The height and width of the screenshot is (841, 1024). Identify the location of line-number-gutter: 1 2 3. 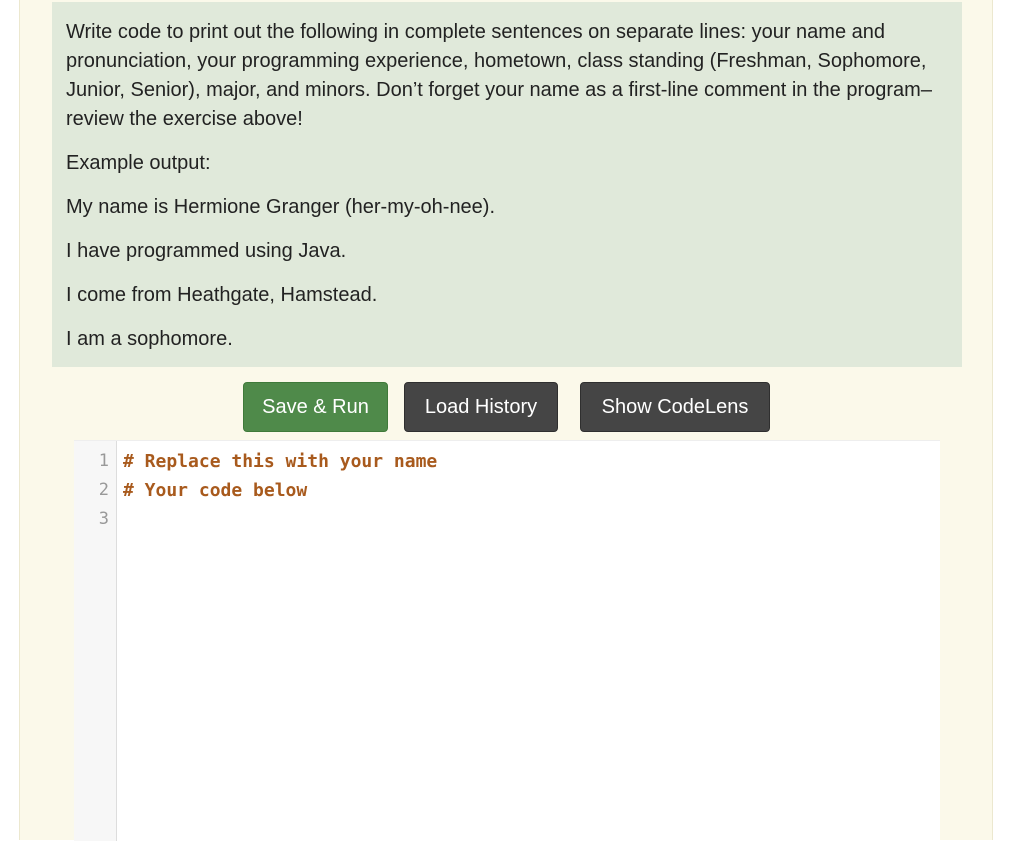
(95, 641).